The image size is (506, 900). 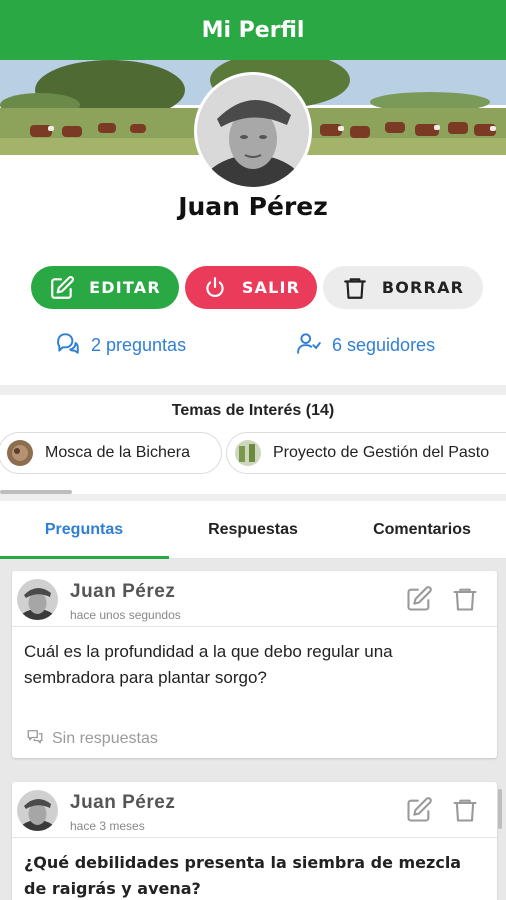 I want to click on tab-label: Preguntas, so click(x=84, y=529).